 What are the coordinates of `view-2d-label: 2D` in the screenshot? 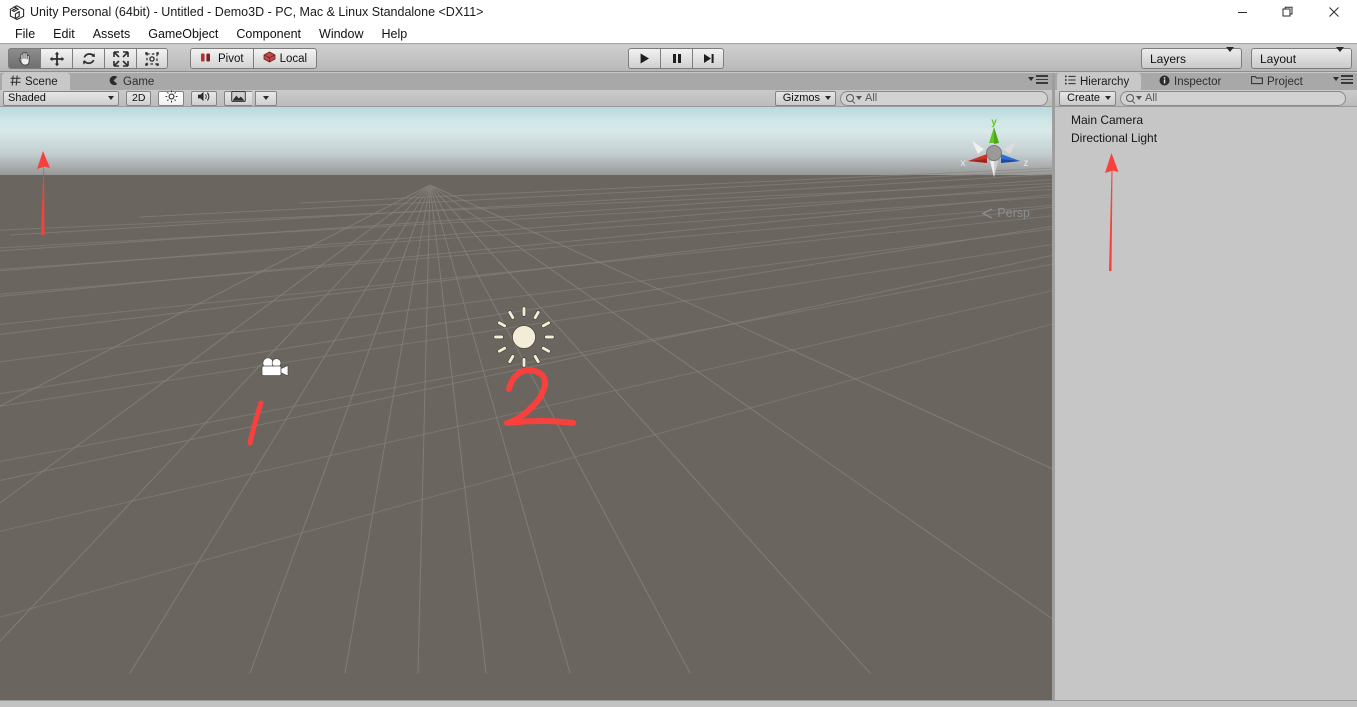 It's located at (139, 98).